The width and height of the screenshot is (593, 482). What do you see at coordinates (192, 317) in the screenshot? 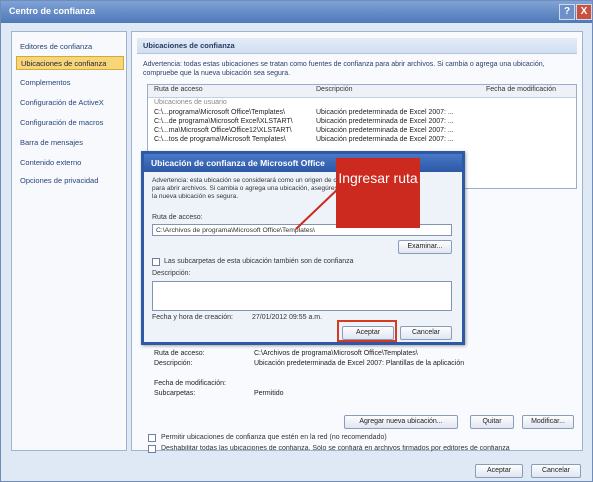
I see `creation-date-label: Fecha y hora de creación:` at bounding box center [192, 317].